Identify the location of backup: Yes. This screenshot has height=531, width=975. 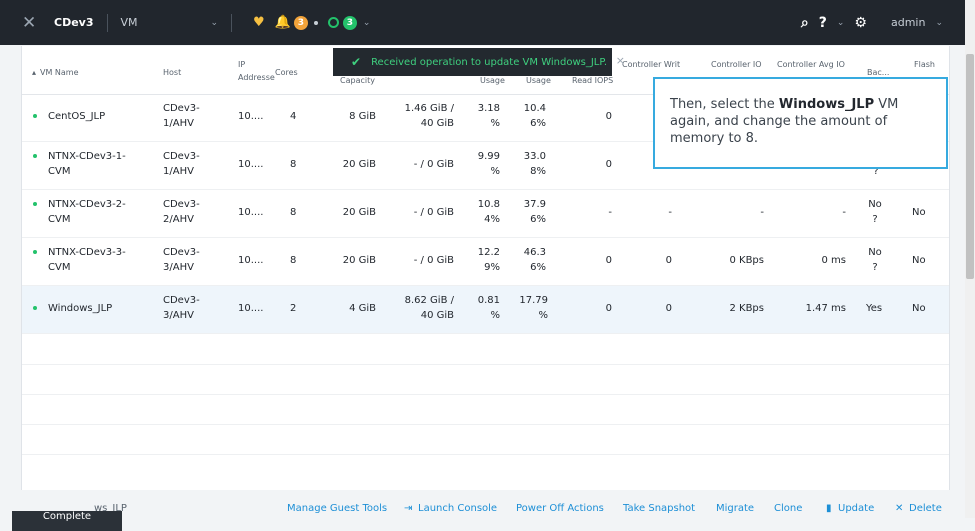
(874, 308).